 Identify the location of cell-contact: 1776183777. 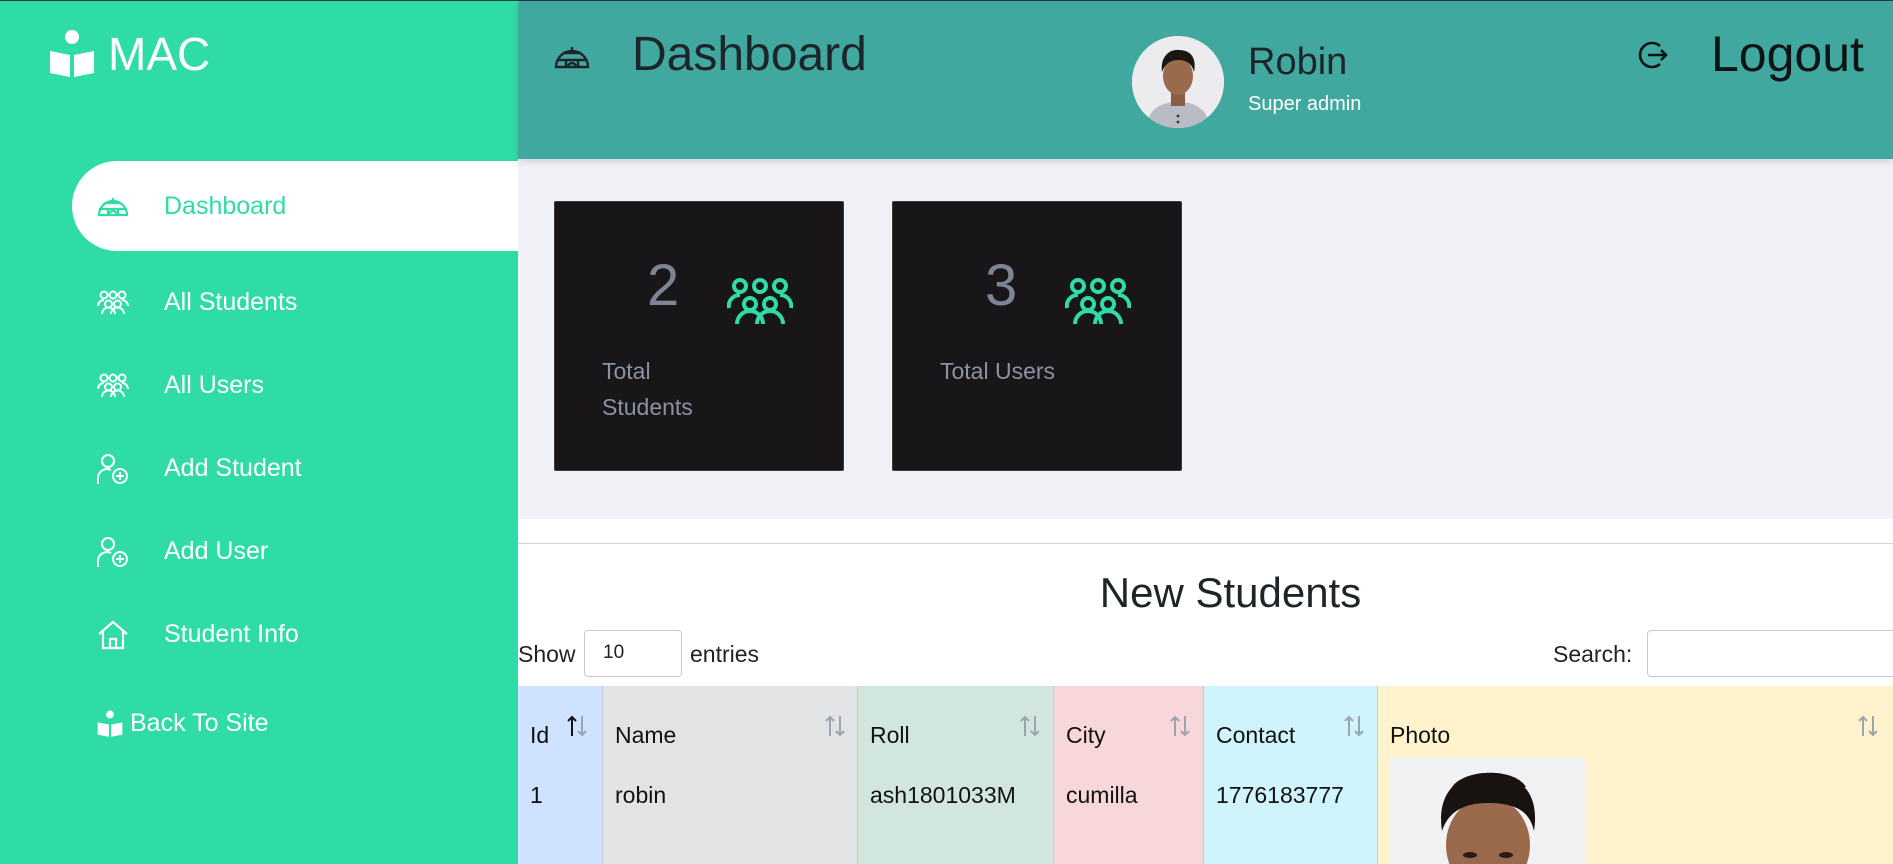
(1280, 795).